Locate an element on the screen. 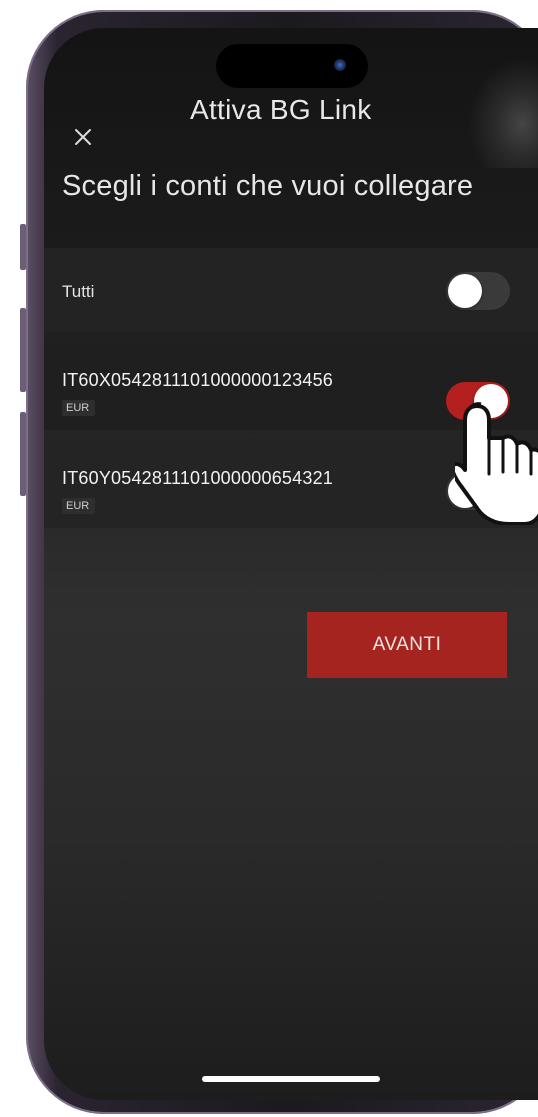 This screenshot has width=538, height=1117. page-title: Attiva BG Link is located at coordinates (281, 109).